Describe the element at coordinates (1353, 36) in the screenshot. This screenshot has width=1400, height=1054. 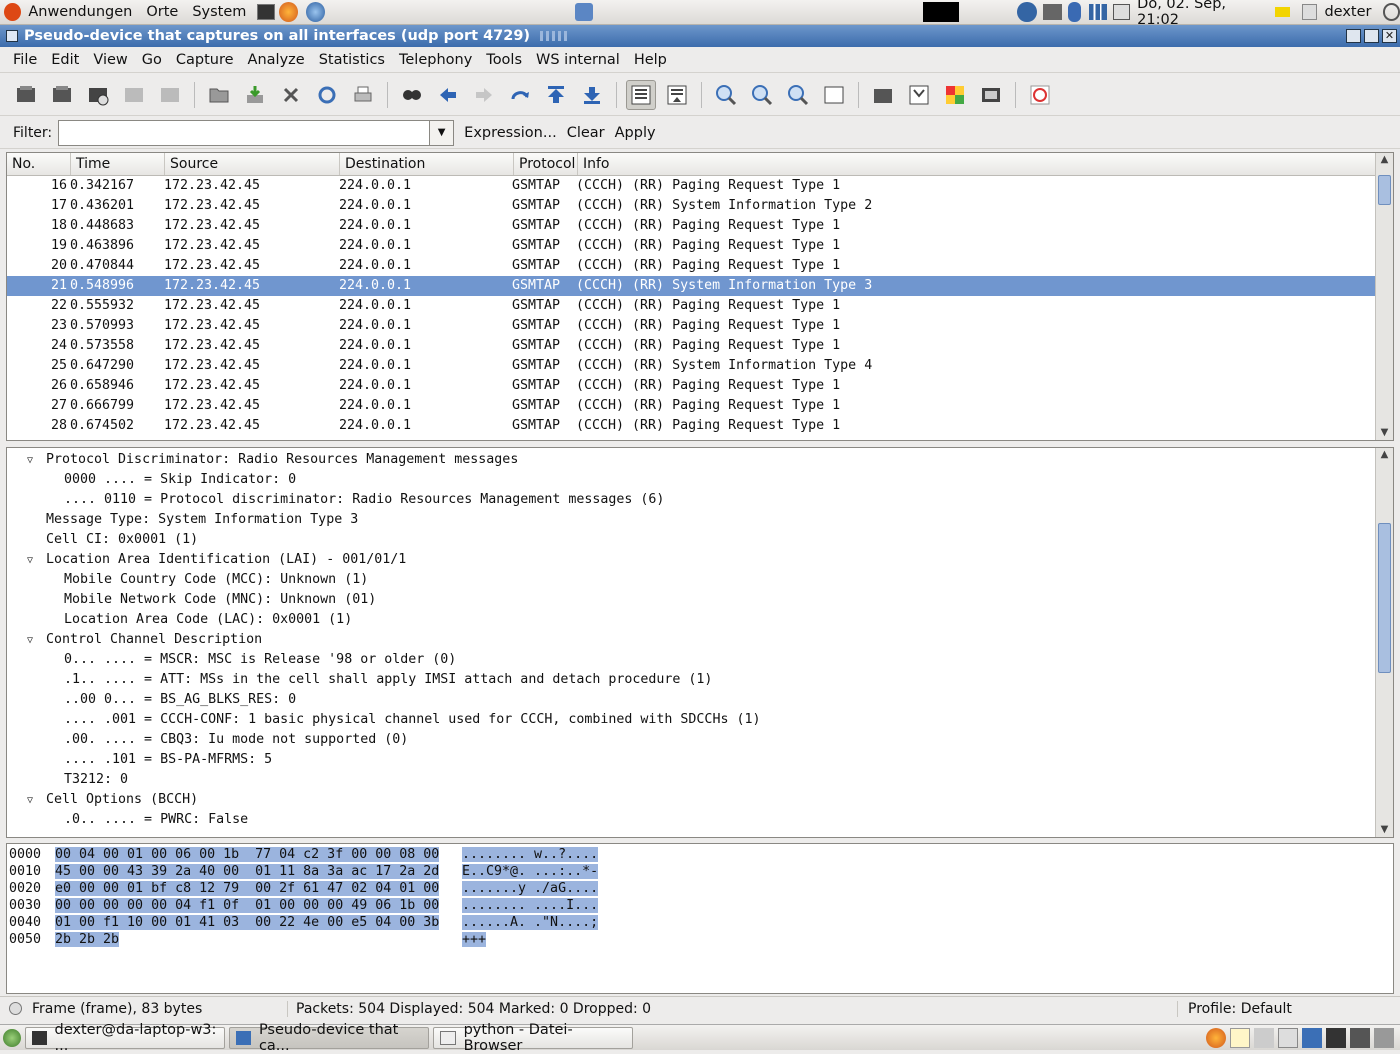
I see `minimize-button` at that location.